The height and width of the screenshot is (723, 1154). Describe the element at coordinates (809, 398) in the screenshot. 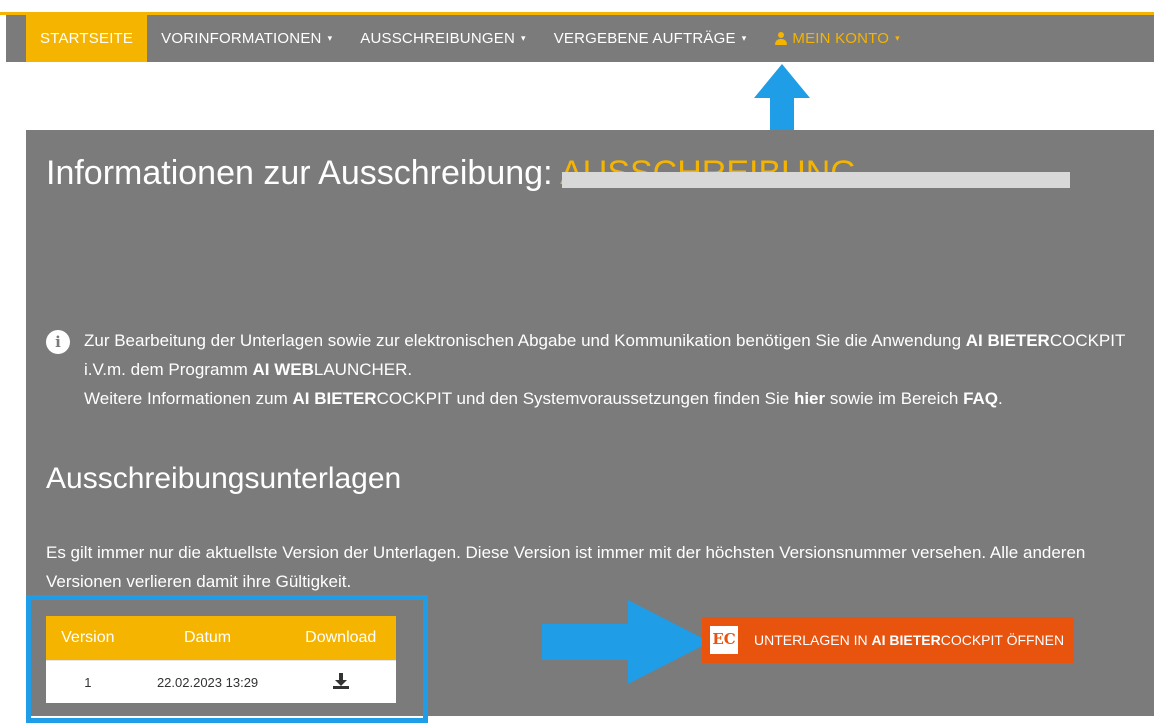

I see `hier-link: hier` at that location.